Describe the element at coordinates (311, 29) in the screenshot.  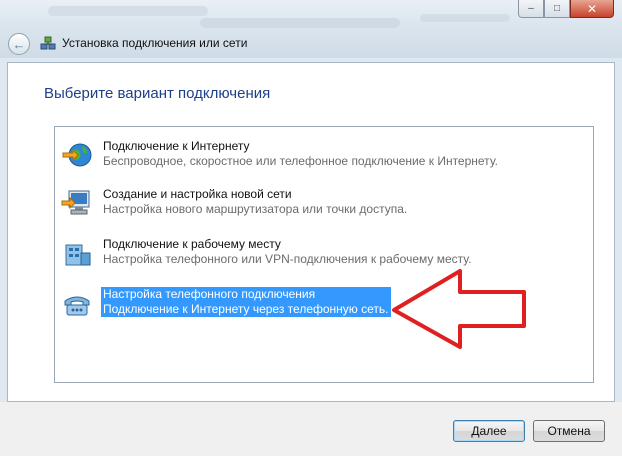
I see `window-titlebar: – □ ✕ ← Установка подключения или сети` at that location.